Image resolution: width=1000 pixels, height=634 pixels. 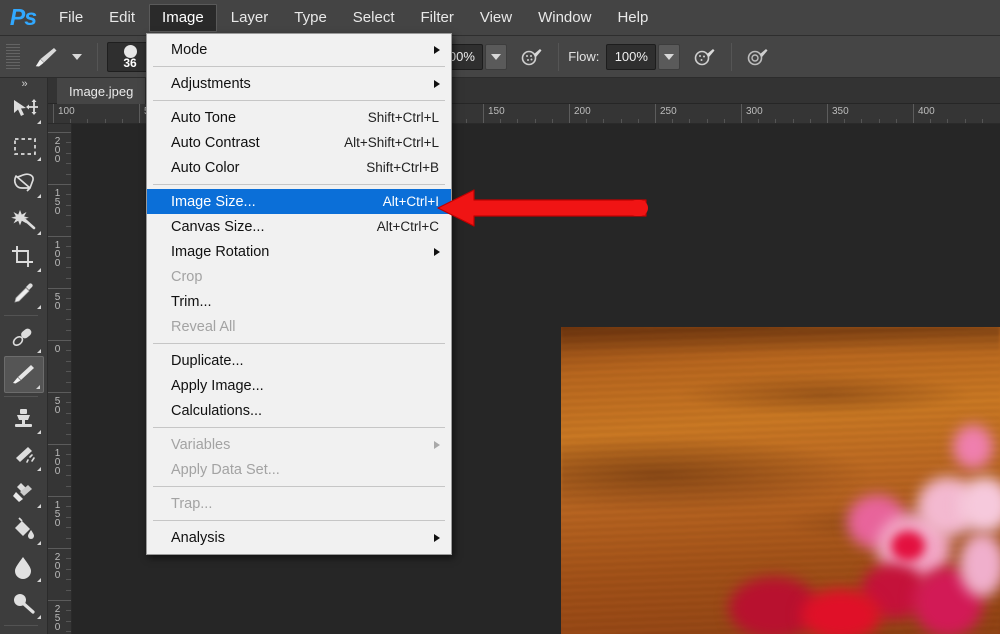 What do you see at coordinates (24, 455) in the screenshot?
I see `history-brush-tool` at bounding box center [24, 455].